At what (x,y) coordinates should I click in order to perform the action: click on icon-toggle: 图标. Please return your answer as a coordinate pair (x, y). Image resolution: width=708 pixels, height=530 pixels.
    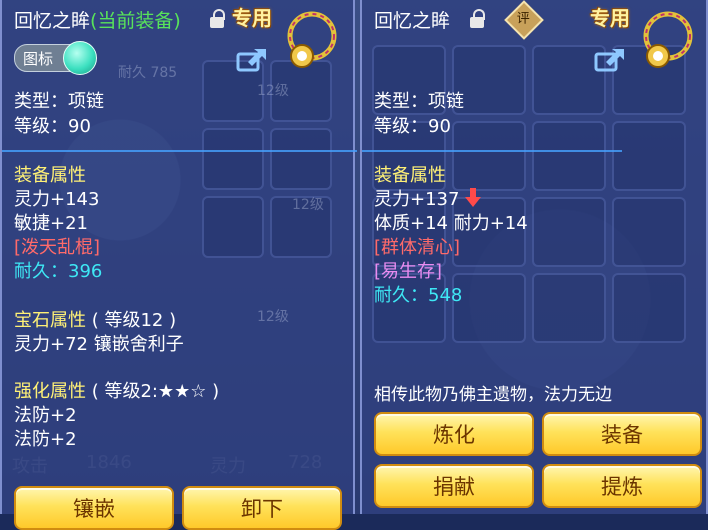
    Looking at the image, I should click on (55, 58).